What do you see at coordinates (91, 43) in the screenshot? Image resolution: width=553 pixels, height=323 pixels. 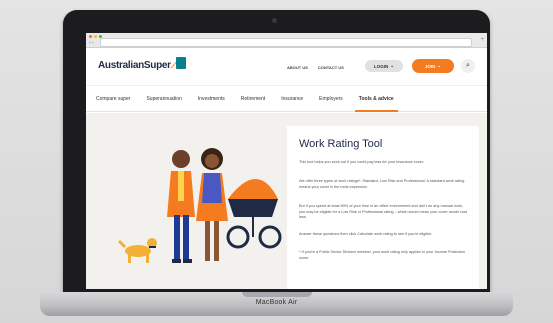 I see `back-forward-icon: ‹ ›` at bounding box center [91, 43].